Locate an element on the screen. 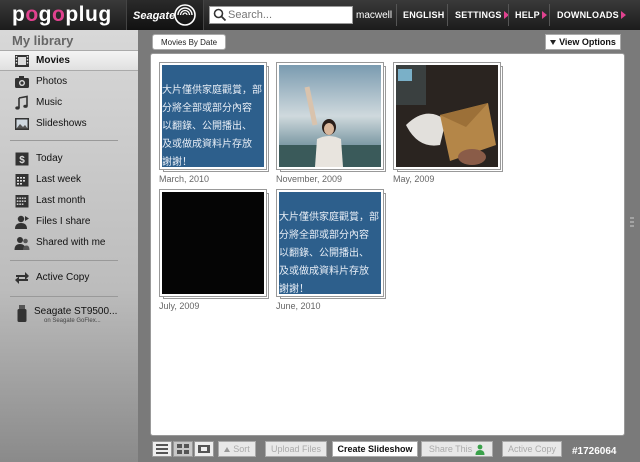 This screenshot has width=640, height=462. library-title: My library is located at coordinates (43, 40).